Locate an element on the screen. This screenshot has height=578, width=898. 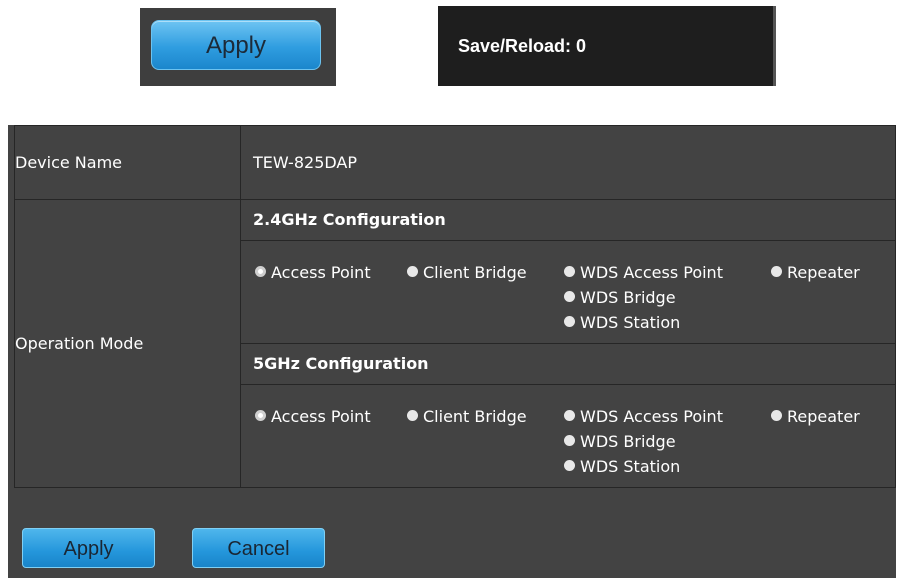
top-apply-panel: Apply is located at coordinates (238, 47).